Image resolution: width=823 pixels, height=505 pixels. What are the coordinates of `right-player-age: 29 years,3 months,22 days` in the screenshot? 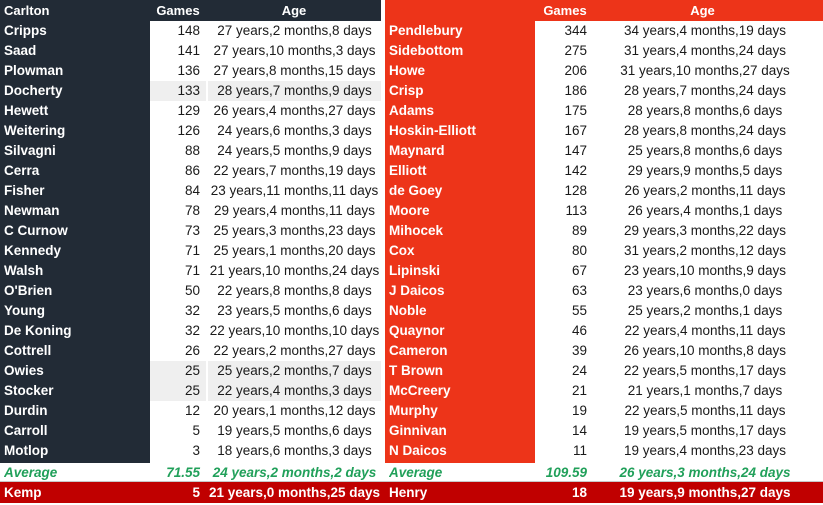 It's located at (705, 230).